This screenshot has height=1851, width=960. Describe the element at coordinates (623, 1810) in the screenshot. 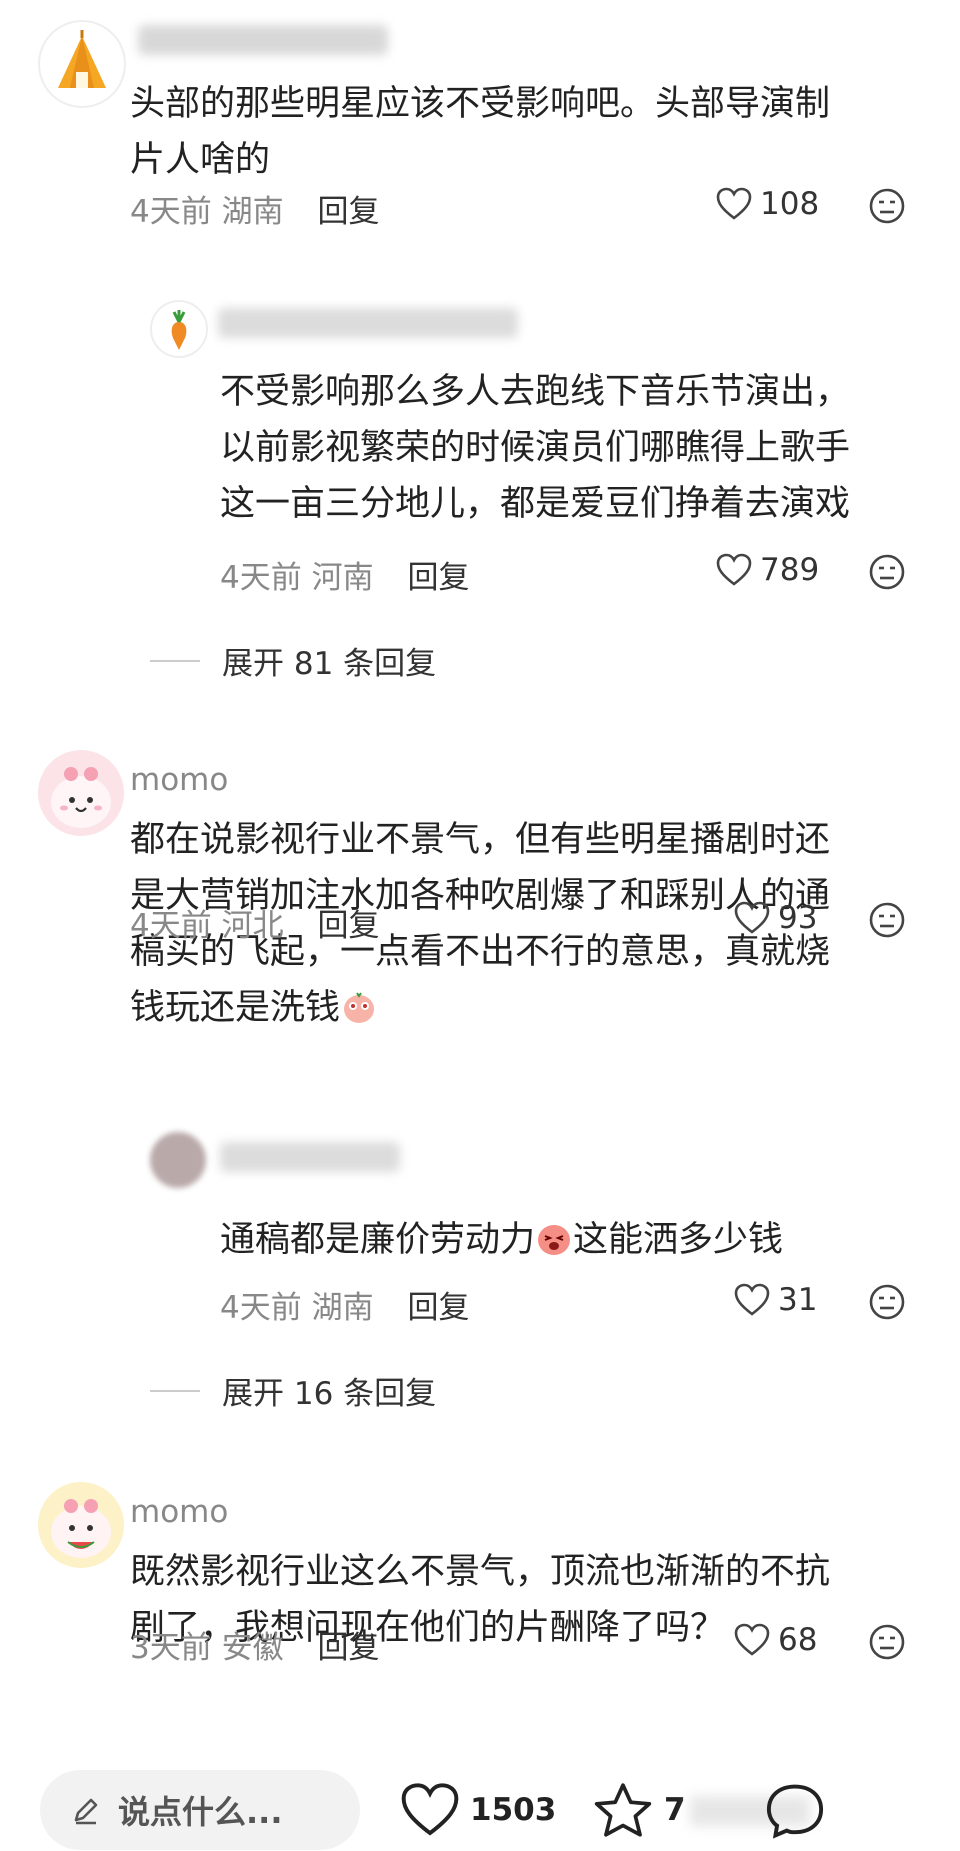

I see `star-icon` at that location.